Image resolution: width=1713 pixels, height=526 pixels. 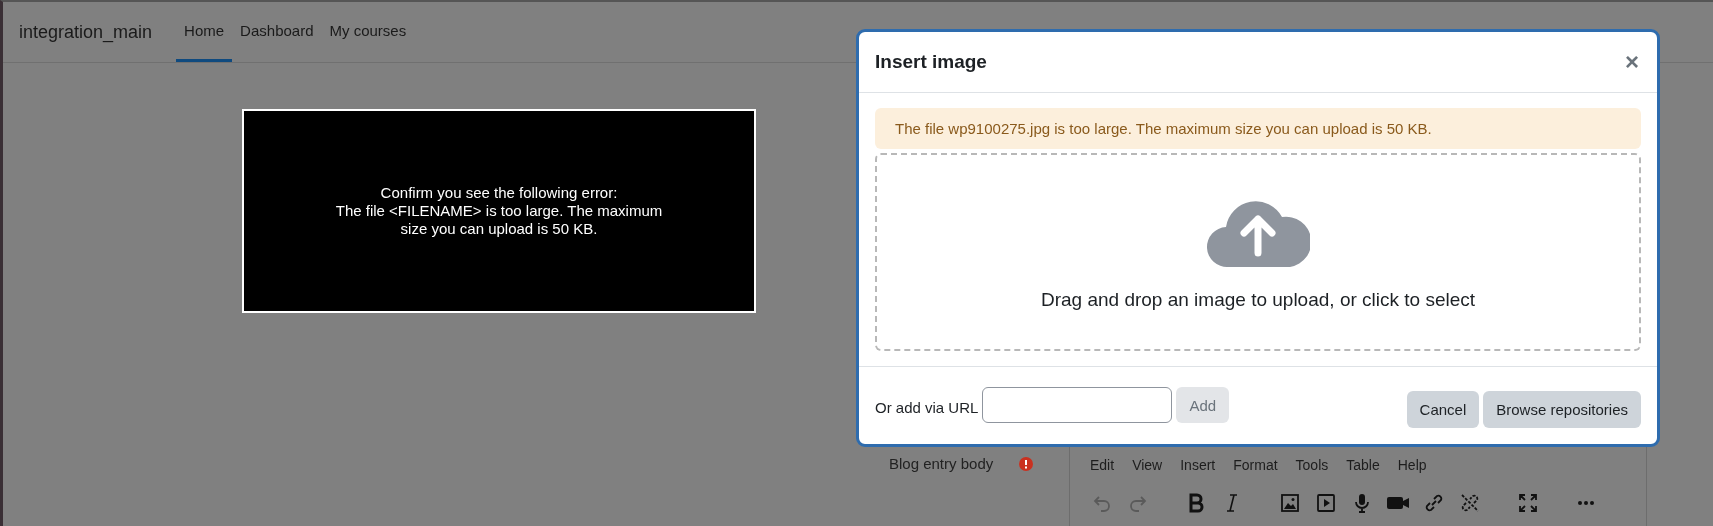 What do you see at coordinates (1258, 128) in the screenshot?
I see `error-alert: The file wp9100275.jpg is too large. The maximum size you can upload is 50 KB.` at bounding box center [1258, 128].